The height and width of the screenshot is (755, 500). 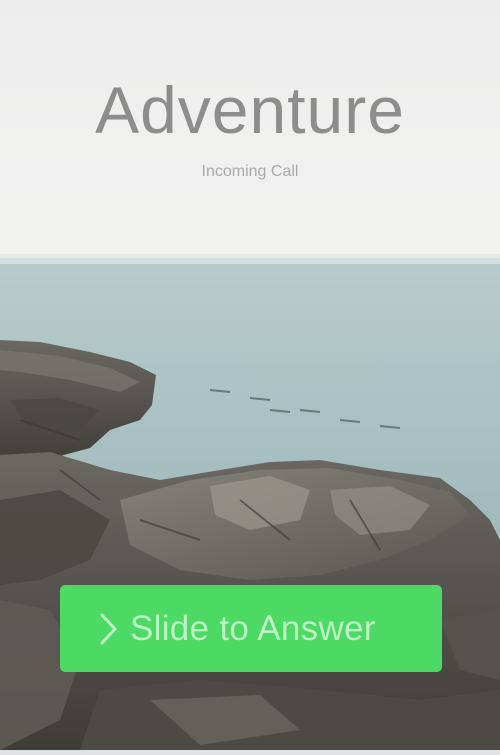 I want to click on chevron-right-icon, so click(x=108, y=628).